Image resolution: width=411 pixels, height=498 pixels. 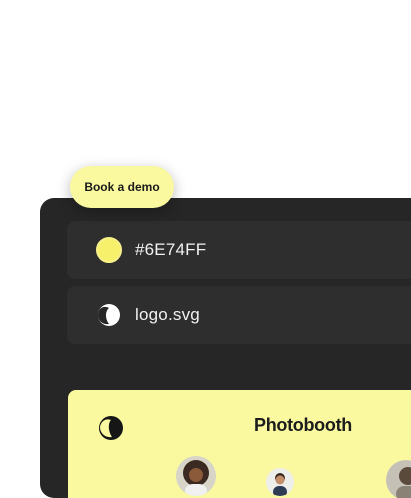 What do you see at coordinates (239, 315) in the screenshot?
I see `brand-logo-field: logo.svg` at bounding box center [239, 315].